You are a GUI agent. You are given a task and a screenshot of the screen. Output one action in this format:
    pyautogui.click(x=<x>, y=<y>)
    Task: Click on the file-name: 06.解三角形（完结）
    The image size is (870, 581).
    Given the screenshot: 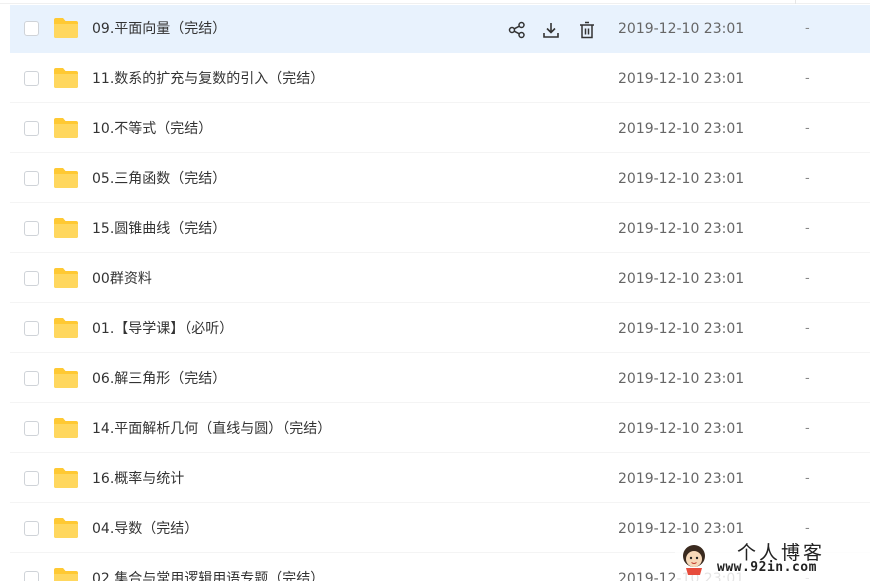 What is the action you would take?
    pyautogui.click(x=159, y=379)
    